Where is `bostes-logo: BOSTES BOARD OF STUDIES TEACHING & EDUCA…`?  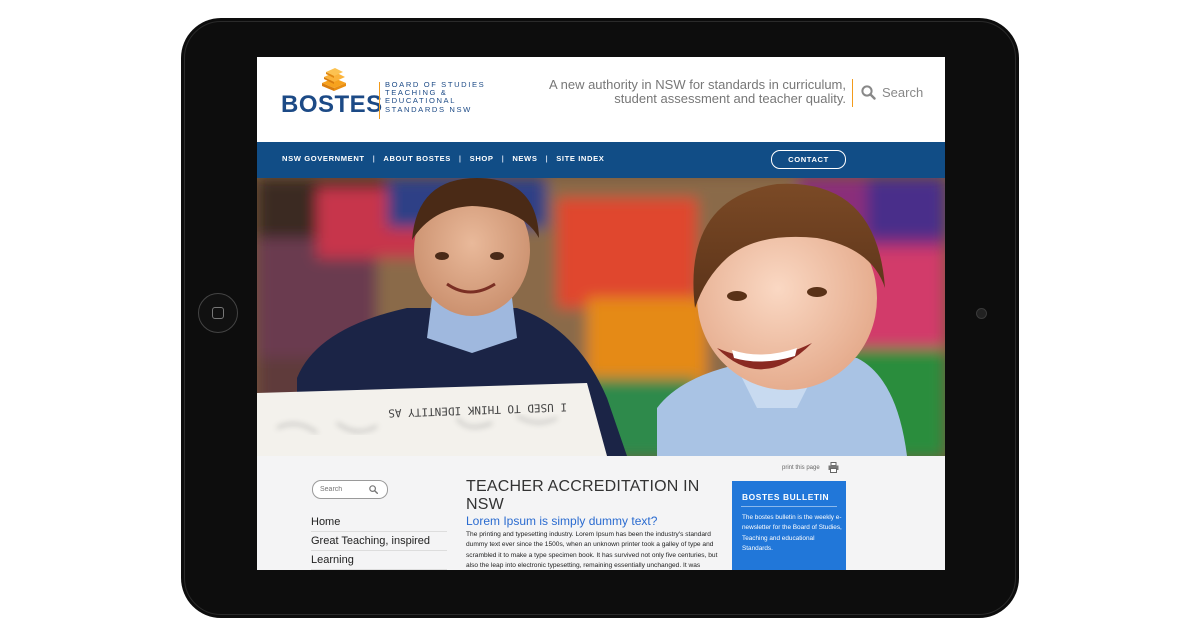
bostes-logo: BOSTES BOARD OF STUDIES TEACHING & EDUCA… is located at coordinates (401, 97).